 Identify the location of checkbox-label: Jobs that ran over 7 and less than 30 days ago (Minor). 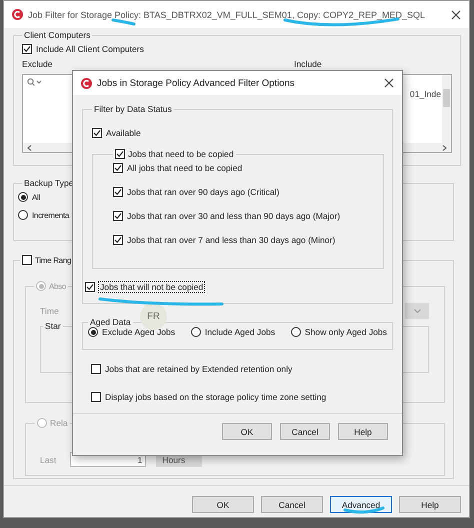
(231, 240).